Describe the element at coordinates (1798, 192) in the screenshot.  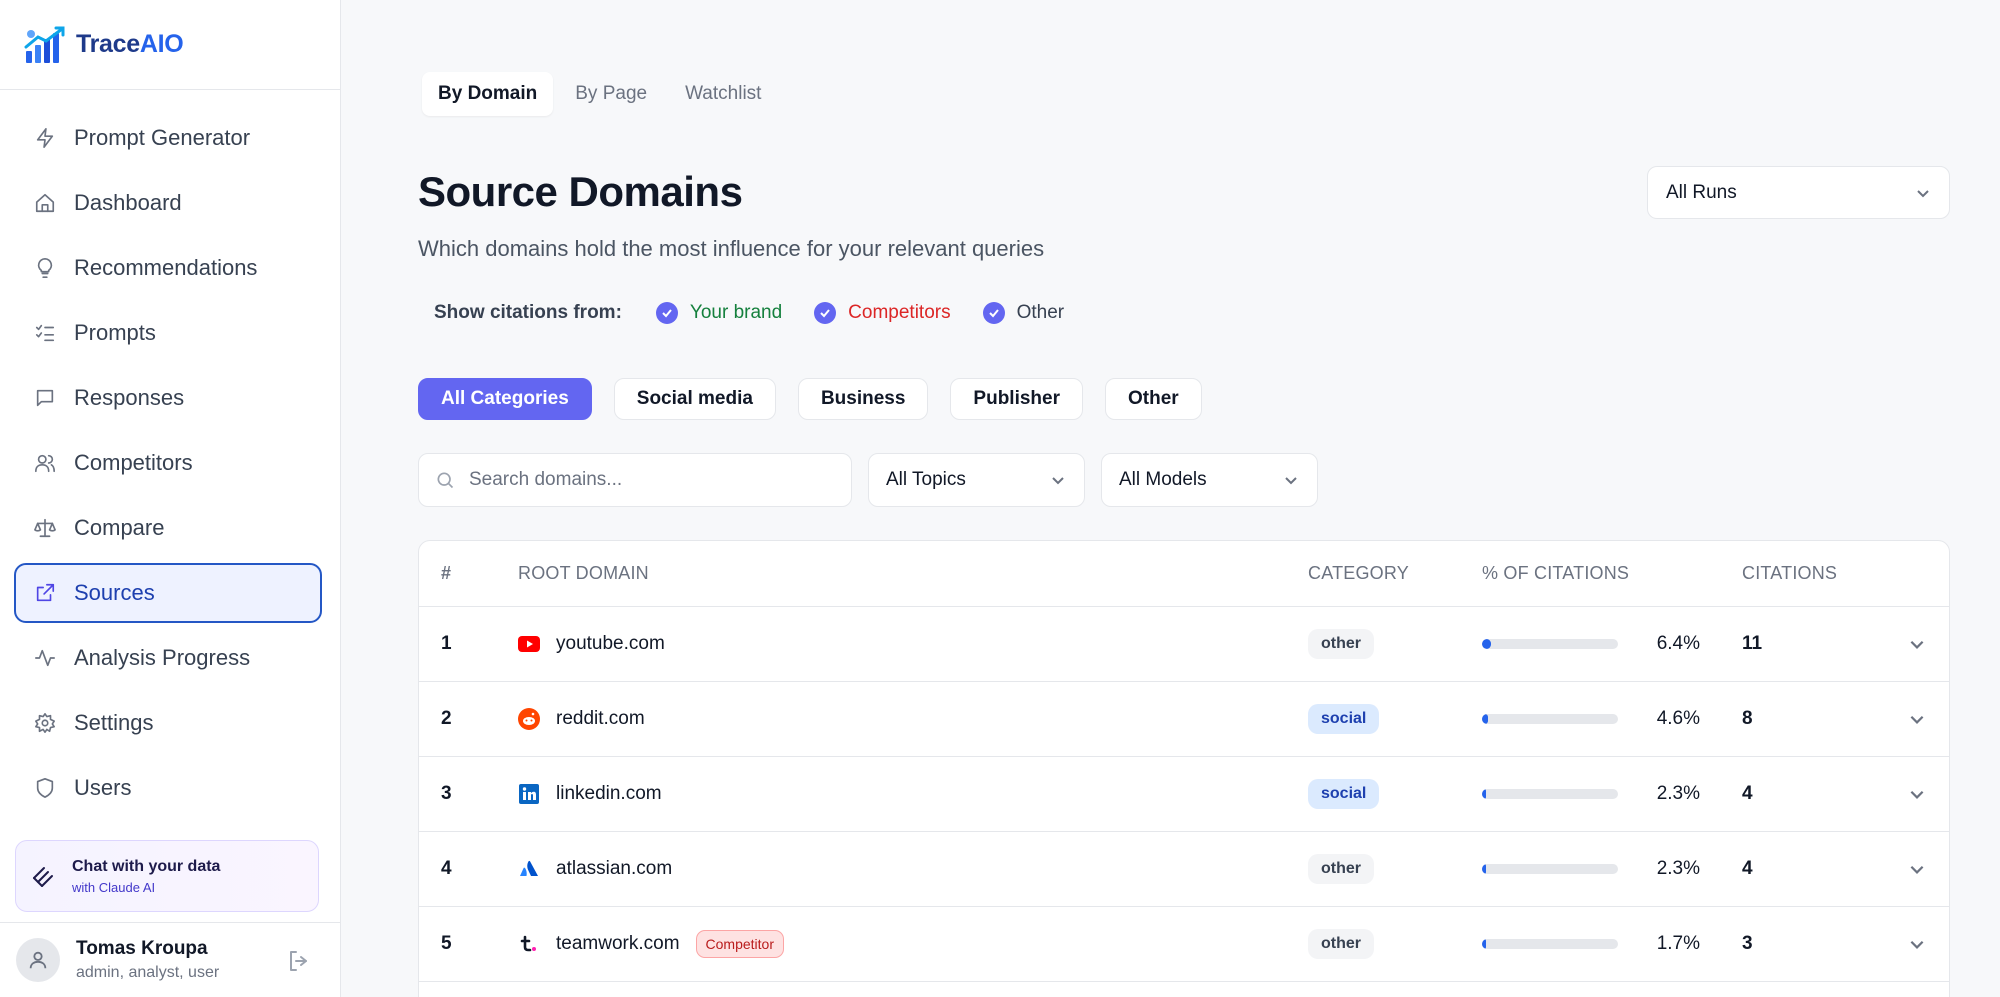
I see `runs-select: All Runs` at that location.